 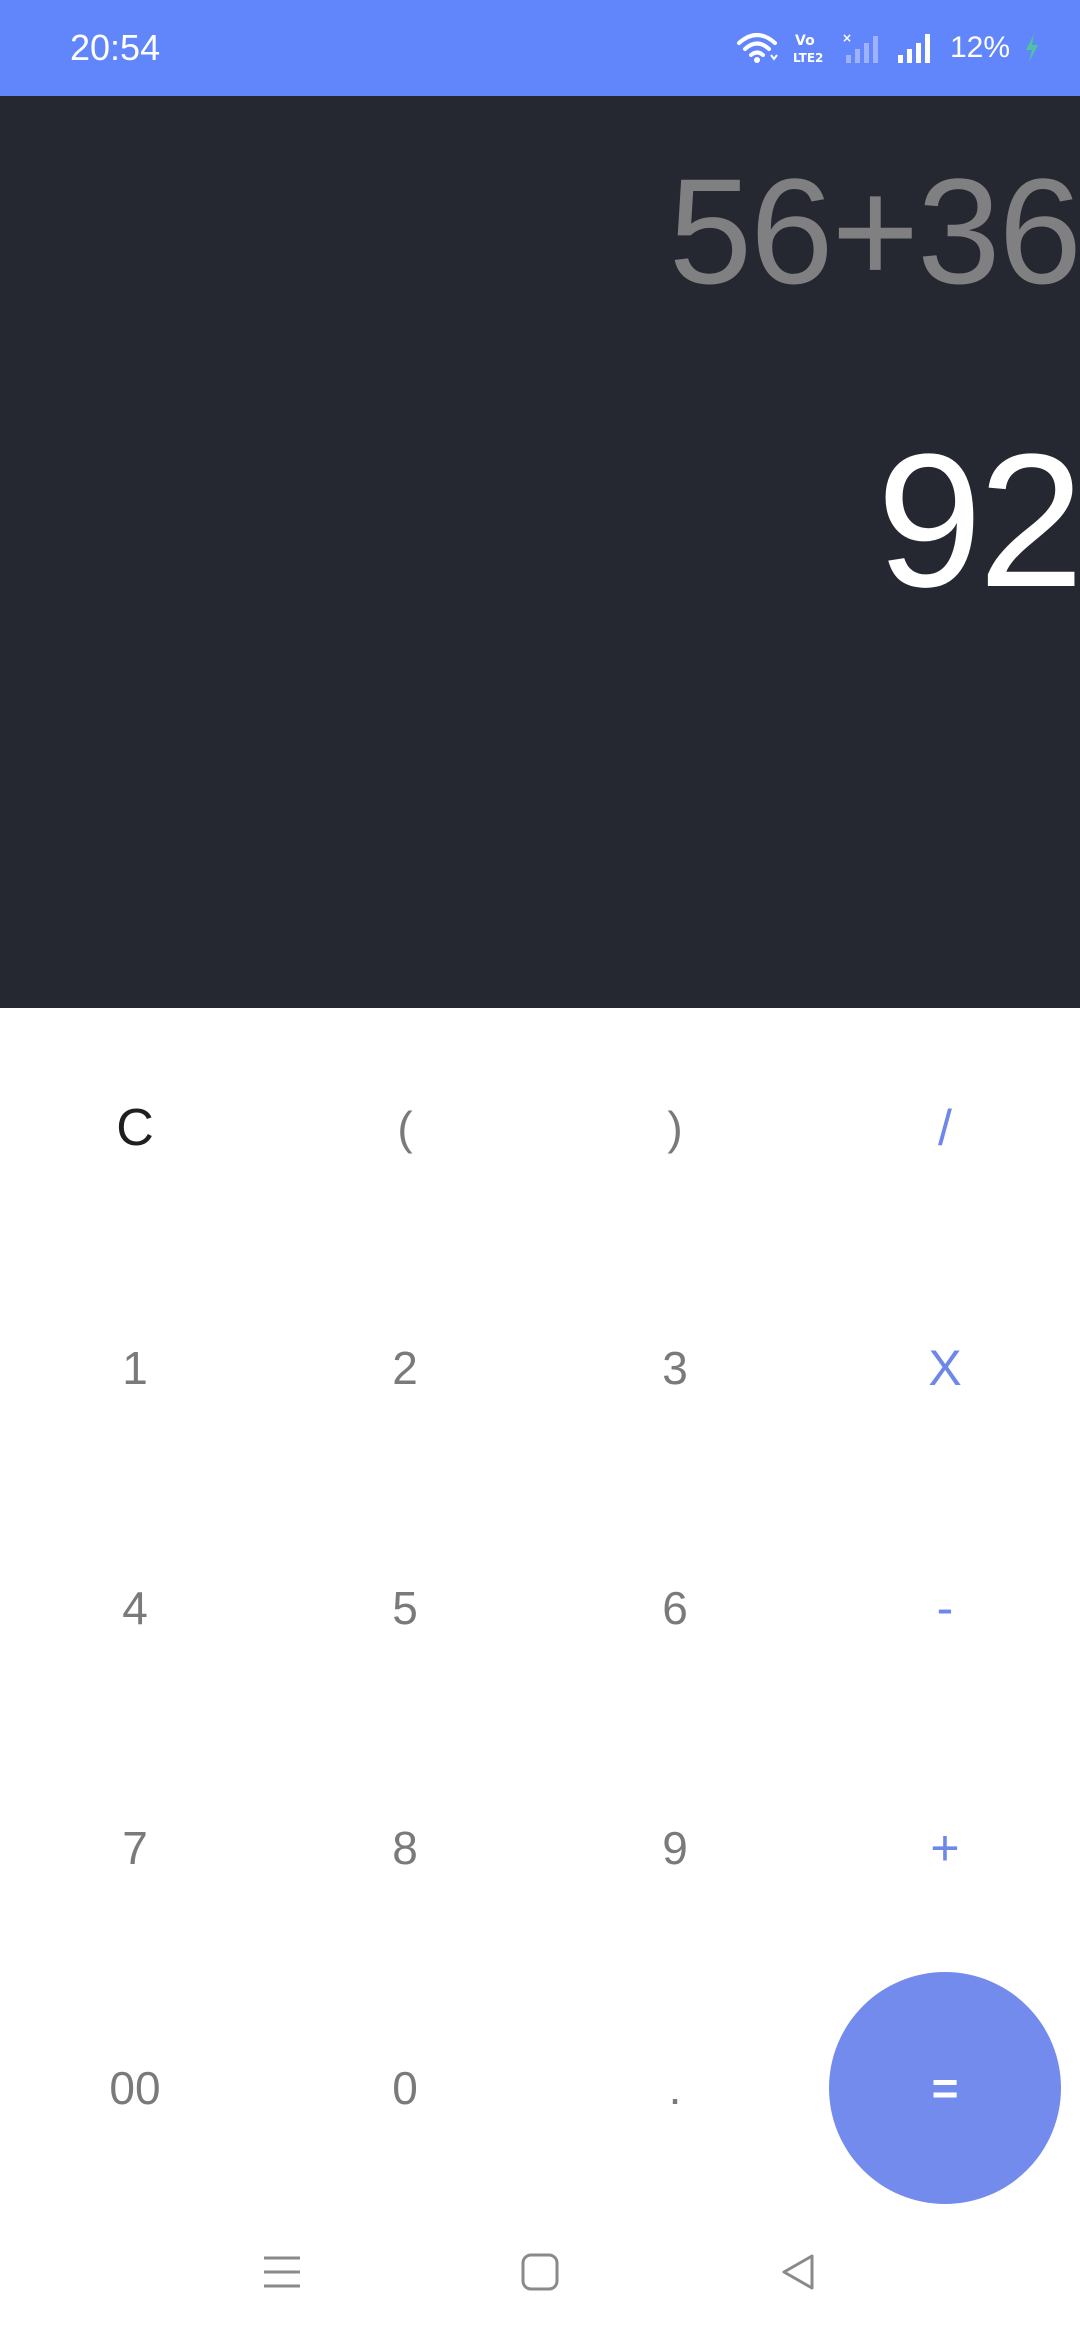 I want to click on divide-button: /, so click(x=945, y=1128).